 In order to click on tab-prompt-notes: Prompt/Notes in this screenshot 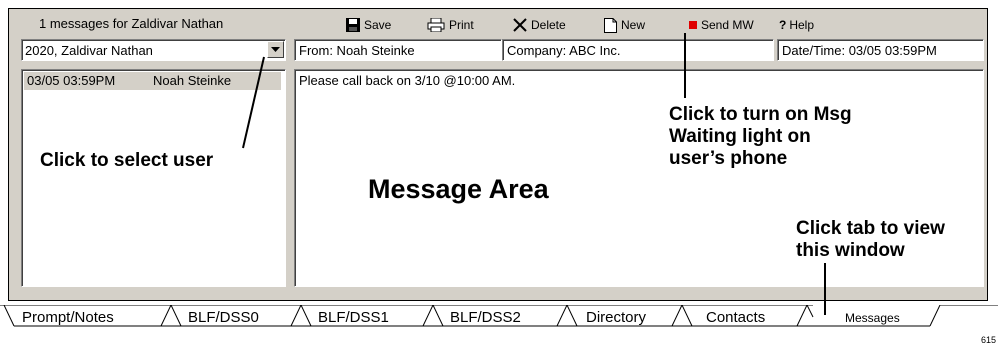, I will do `click(68, 317)`.